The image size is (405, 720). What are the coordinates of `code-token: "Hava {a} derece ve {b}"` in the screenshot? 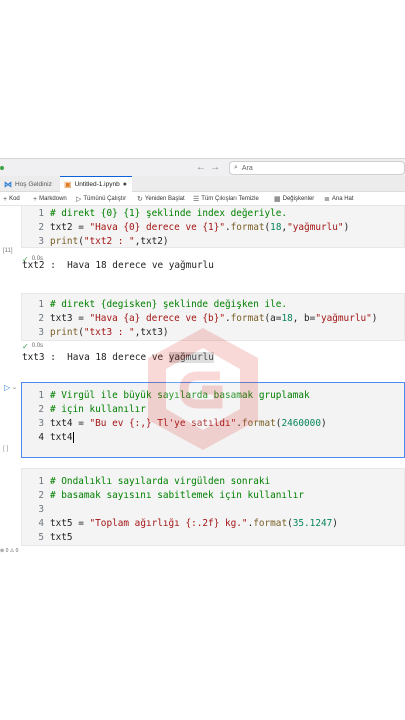 It's located at (157, 318).